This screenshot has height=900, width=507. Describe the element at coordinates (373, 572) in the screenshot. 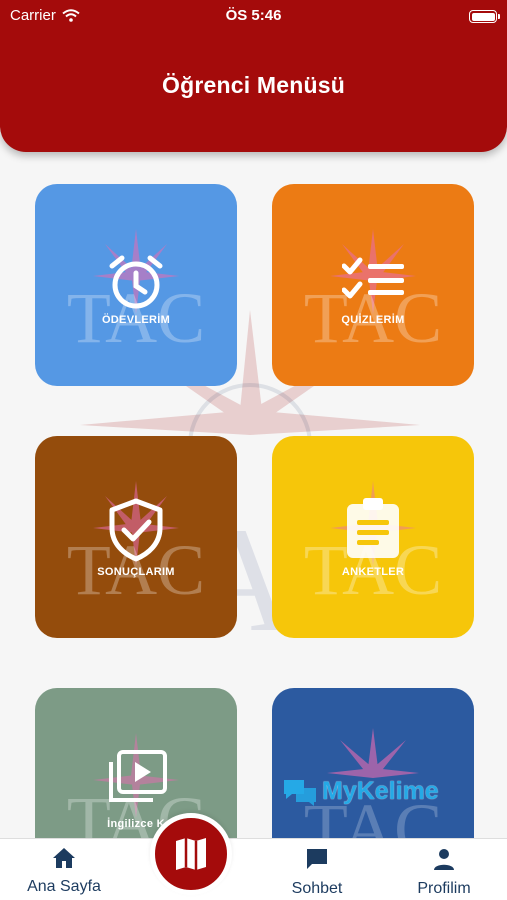

I see `tile-label: ANKETLER` at that location.